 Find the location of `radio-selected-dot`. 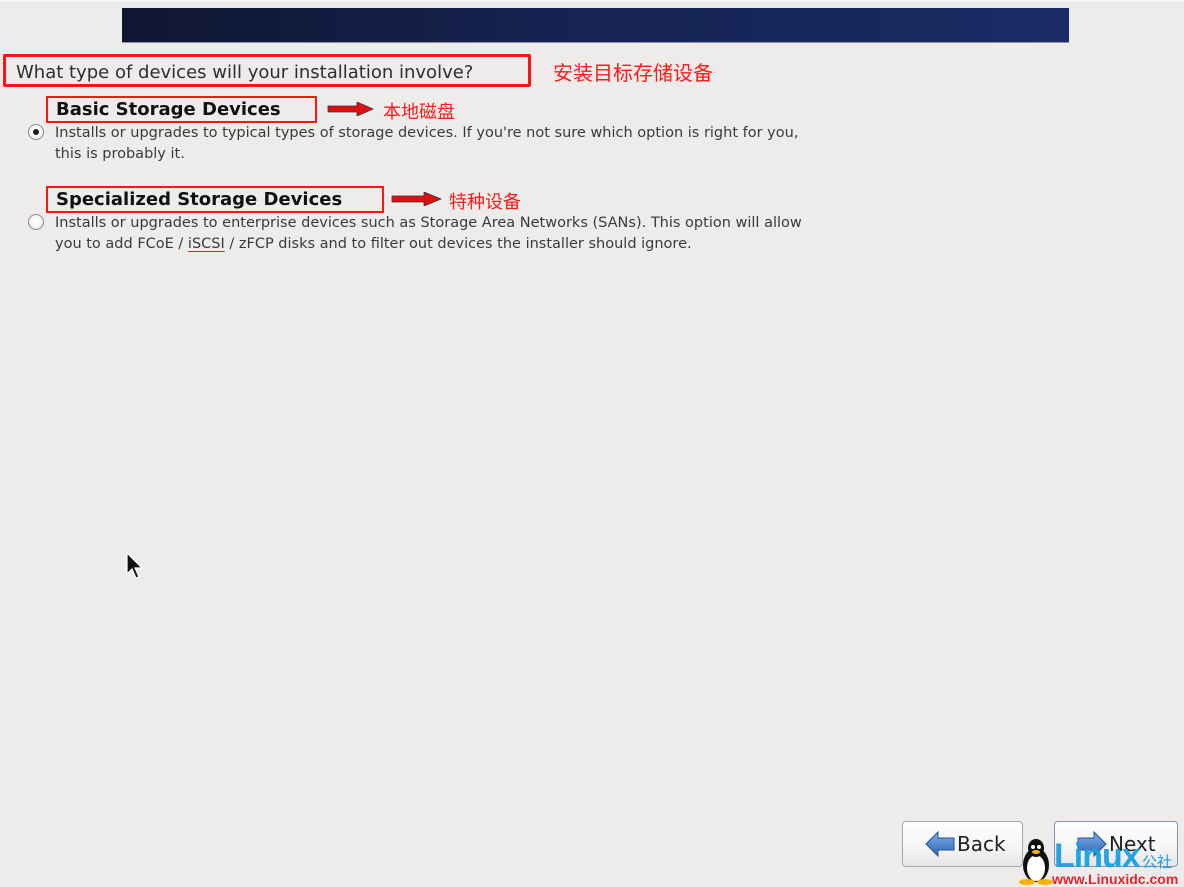

radio-selected-dot is located at coordinates (36, 132).